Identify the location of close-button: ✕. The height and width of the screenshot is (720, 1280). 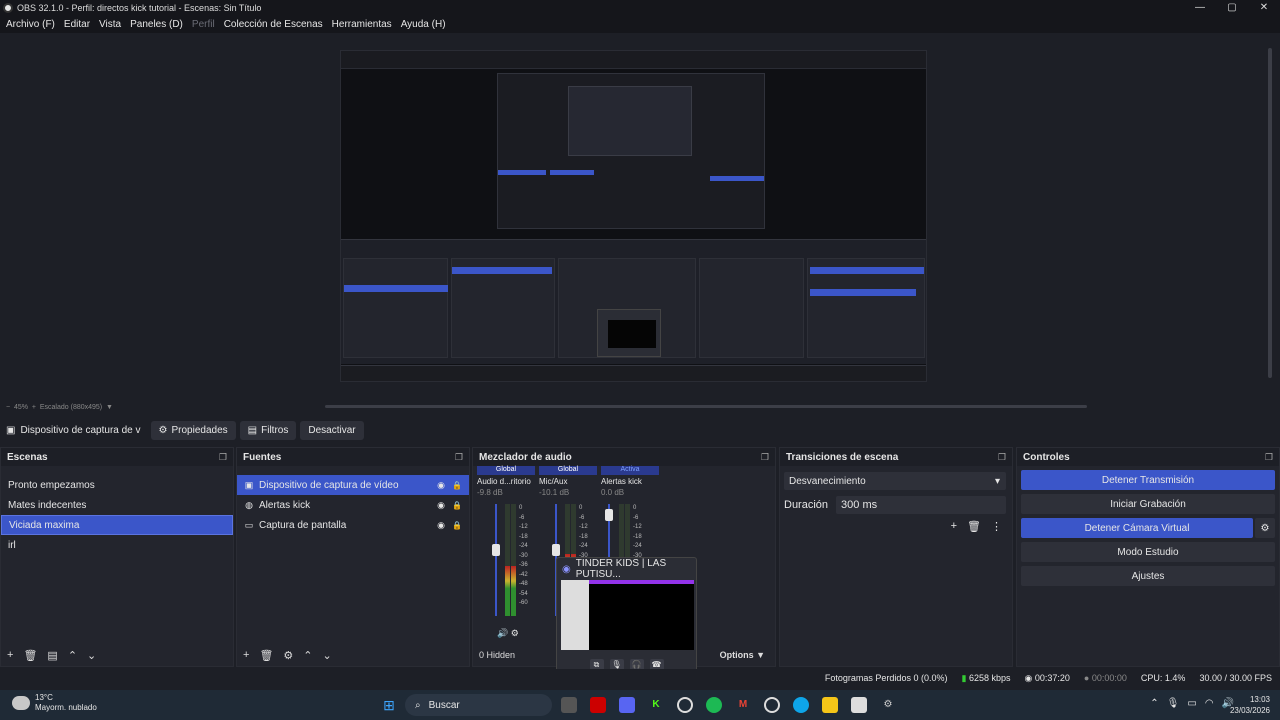
(1264, 7).